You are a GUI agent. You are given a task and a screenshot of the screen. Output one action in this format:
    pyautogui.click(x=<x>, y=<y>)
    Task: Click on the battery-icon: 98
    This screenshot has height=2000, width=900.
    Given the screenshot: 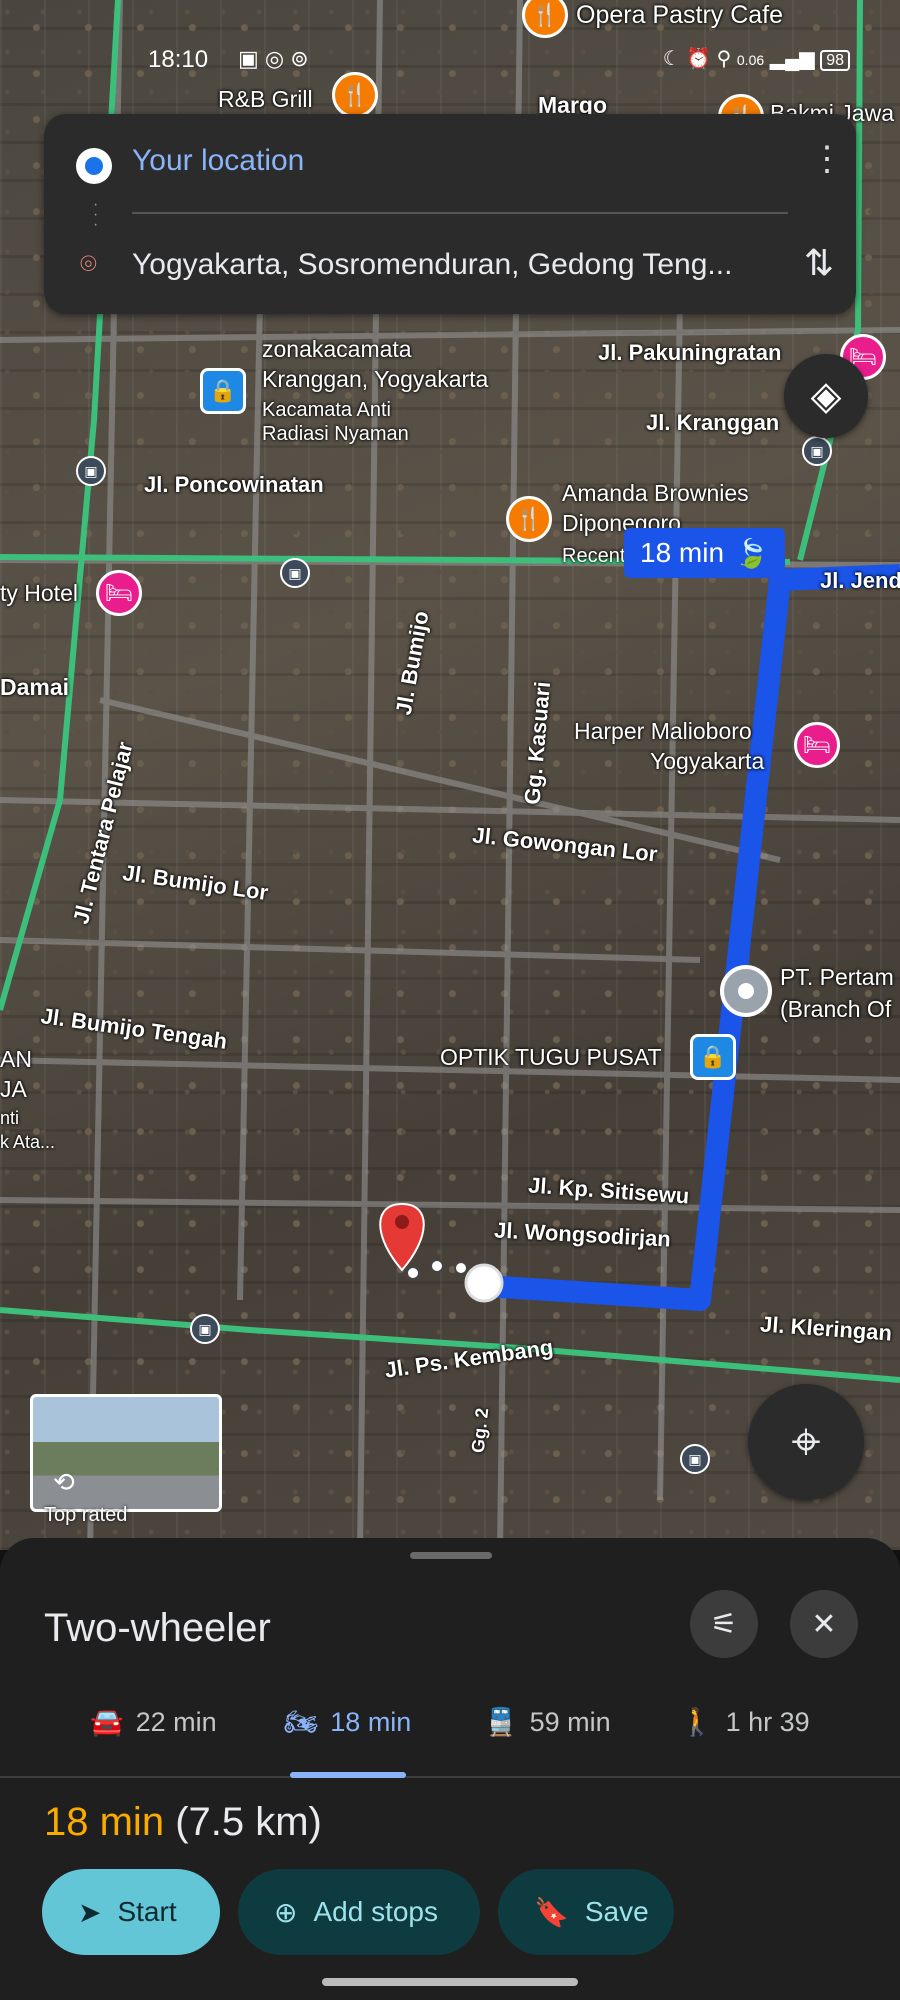 What is the action you would take?
    pyautogui.click(x=835, y=60)
    